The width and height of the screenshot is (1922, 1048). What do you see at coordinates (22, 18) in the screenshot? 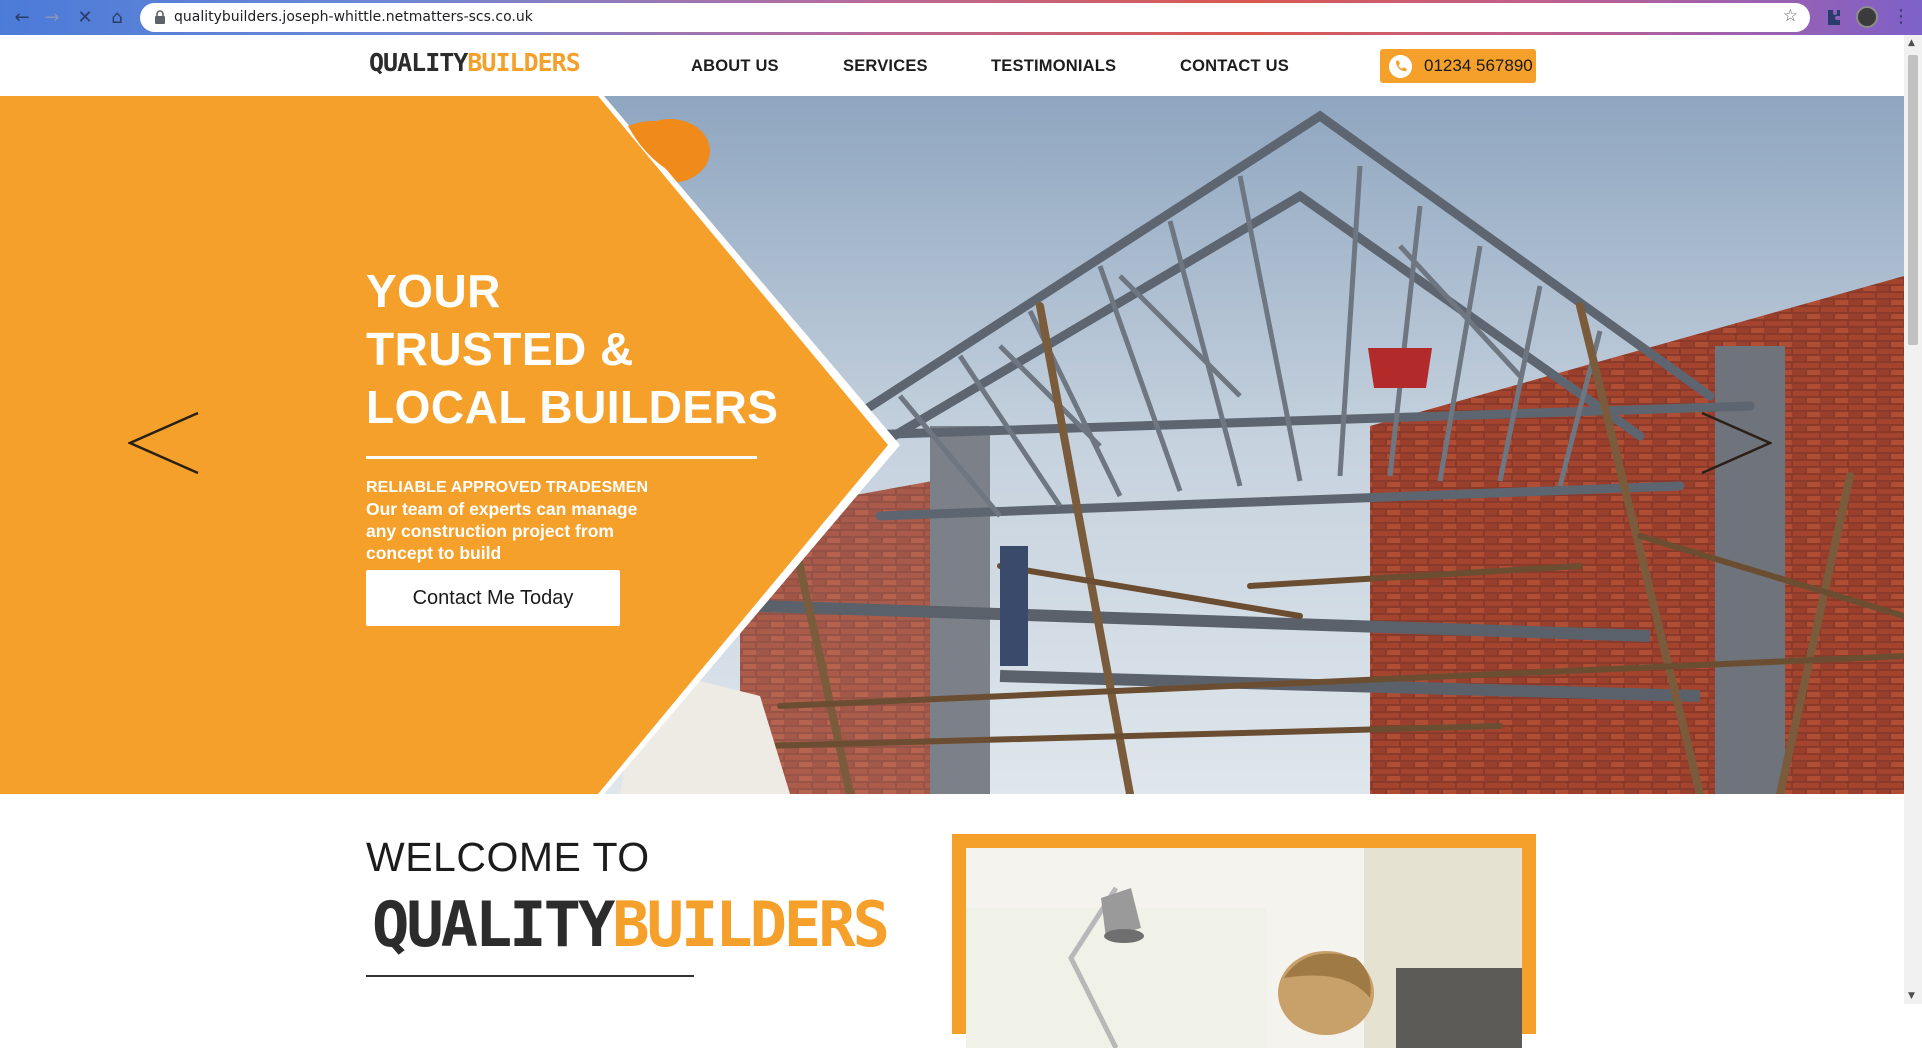
I see `back-icon: ←` at bounding box center [22, 18].